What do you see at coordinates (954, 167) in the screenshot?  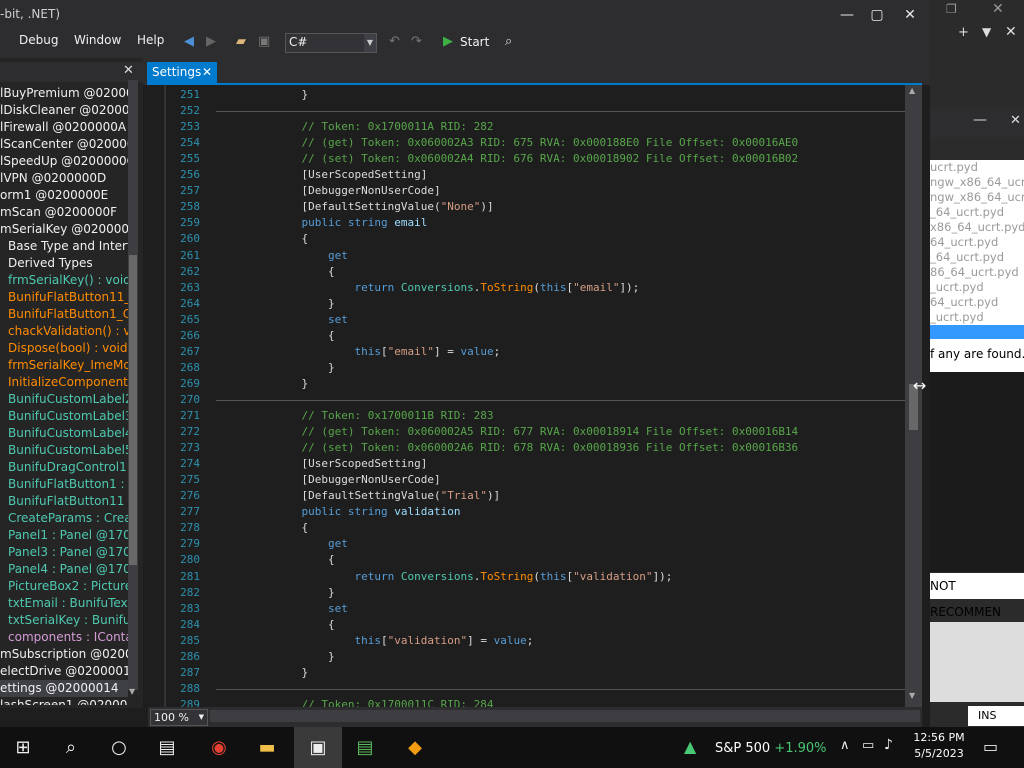 I see `file-list-item: ucrt.pyd` at bounding box center [954, 167].